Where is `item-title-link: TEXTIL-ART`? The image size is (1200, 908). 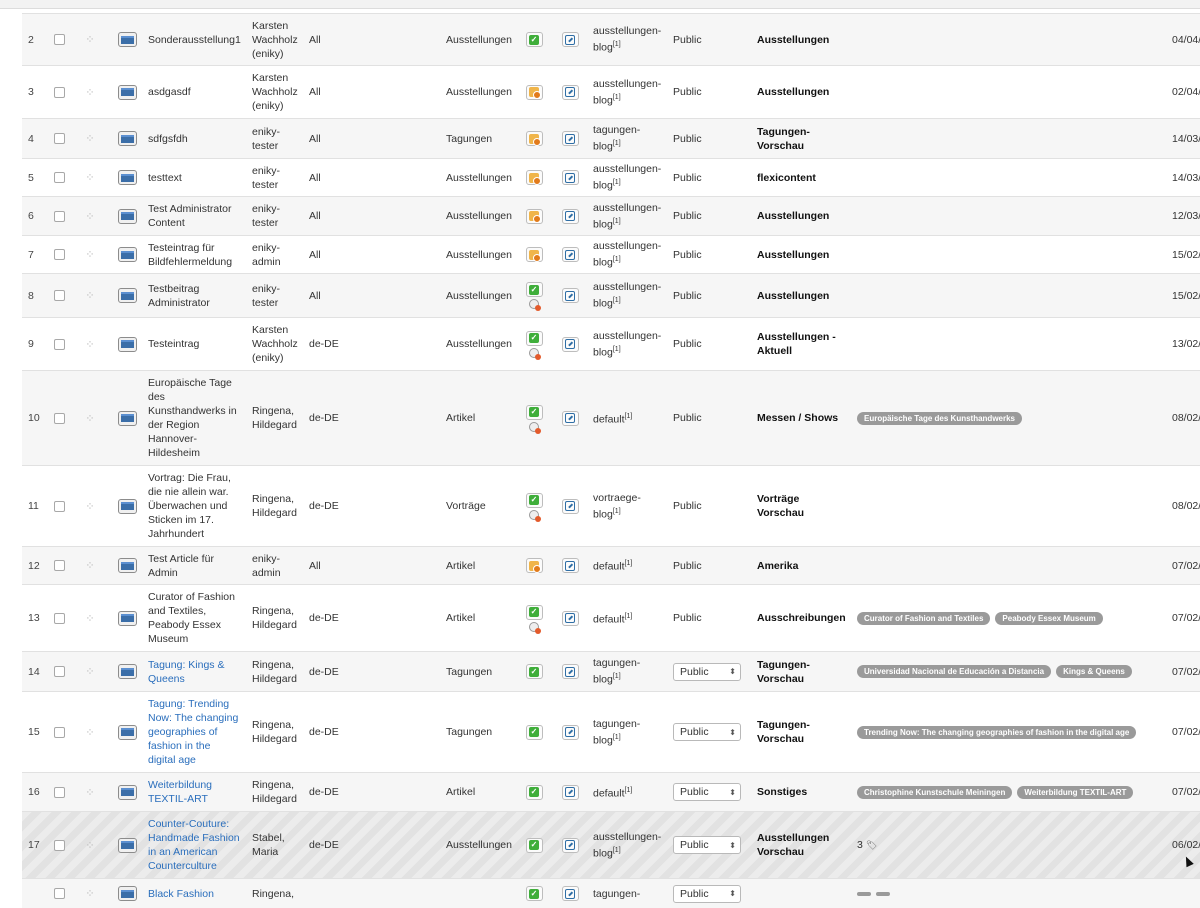 item-title-link: TEXTIL-ART is located at coordinates (178, 799).